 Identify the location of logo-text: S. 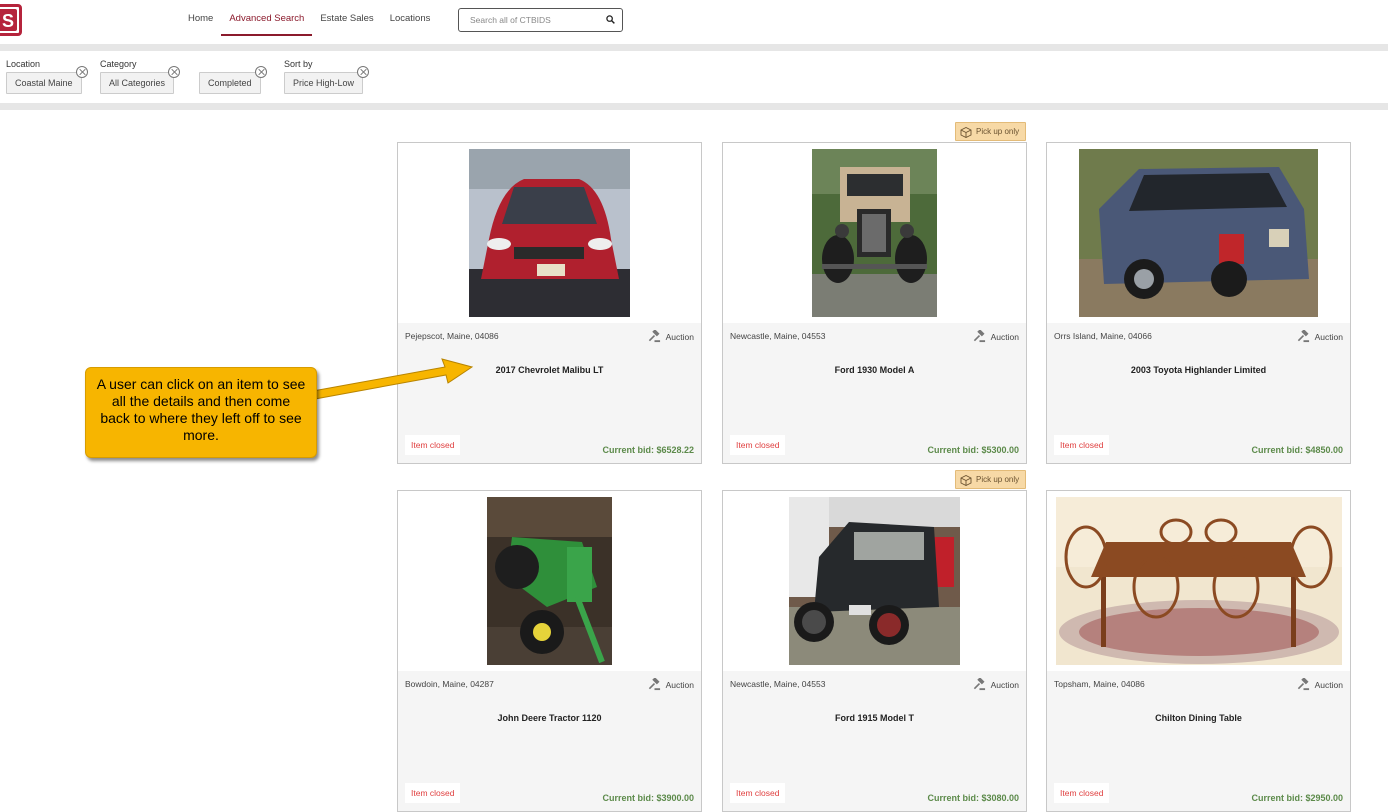
(7, 21).